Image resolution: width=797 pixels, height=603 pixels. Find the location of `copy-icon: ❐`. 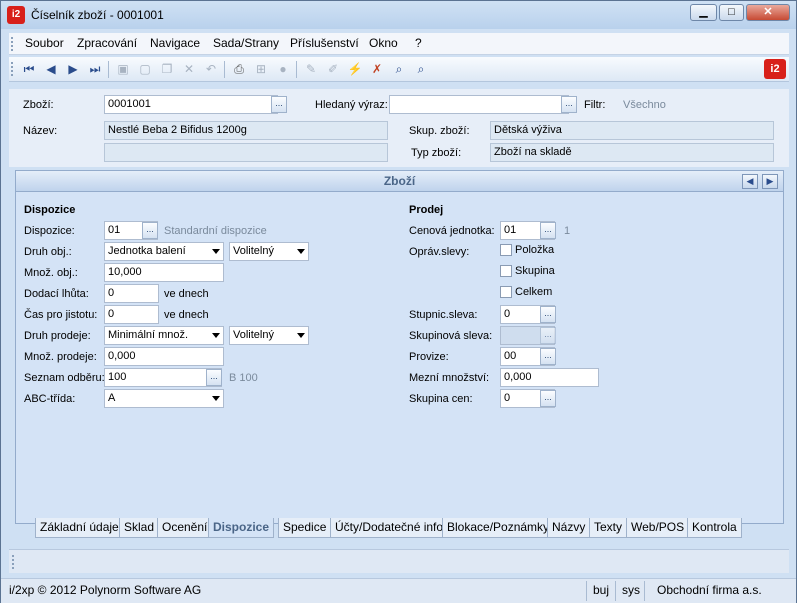

copy-icon: ❐ is located at coordinates (167, 69).